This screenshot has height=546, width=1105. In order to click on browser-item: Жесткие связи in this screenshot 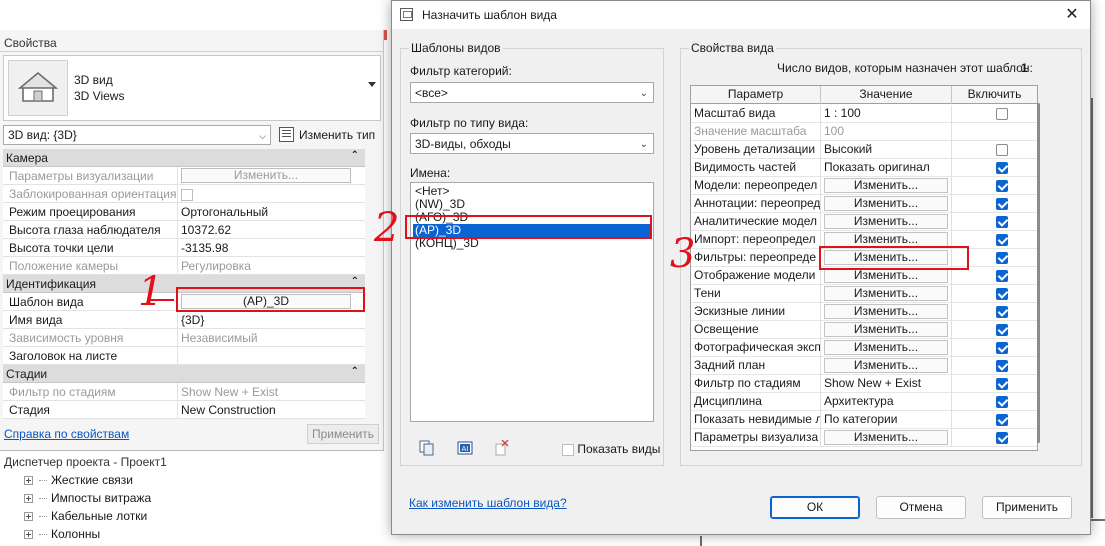, I will do `click(78, 482)`.